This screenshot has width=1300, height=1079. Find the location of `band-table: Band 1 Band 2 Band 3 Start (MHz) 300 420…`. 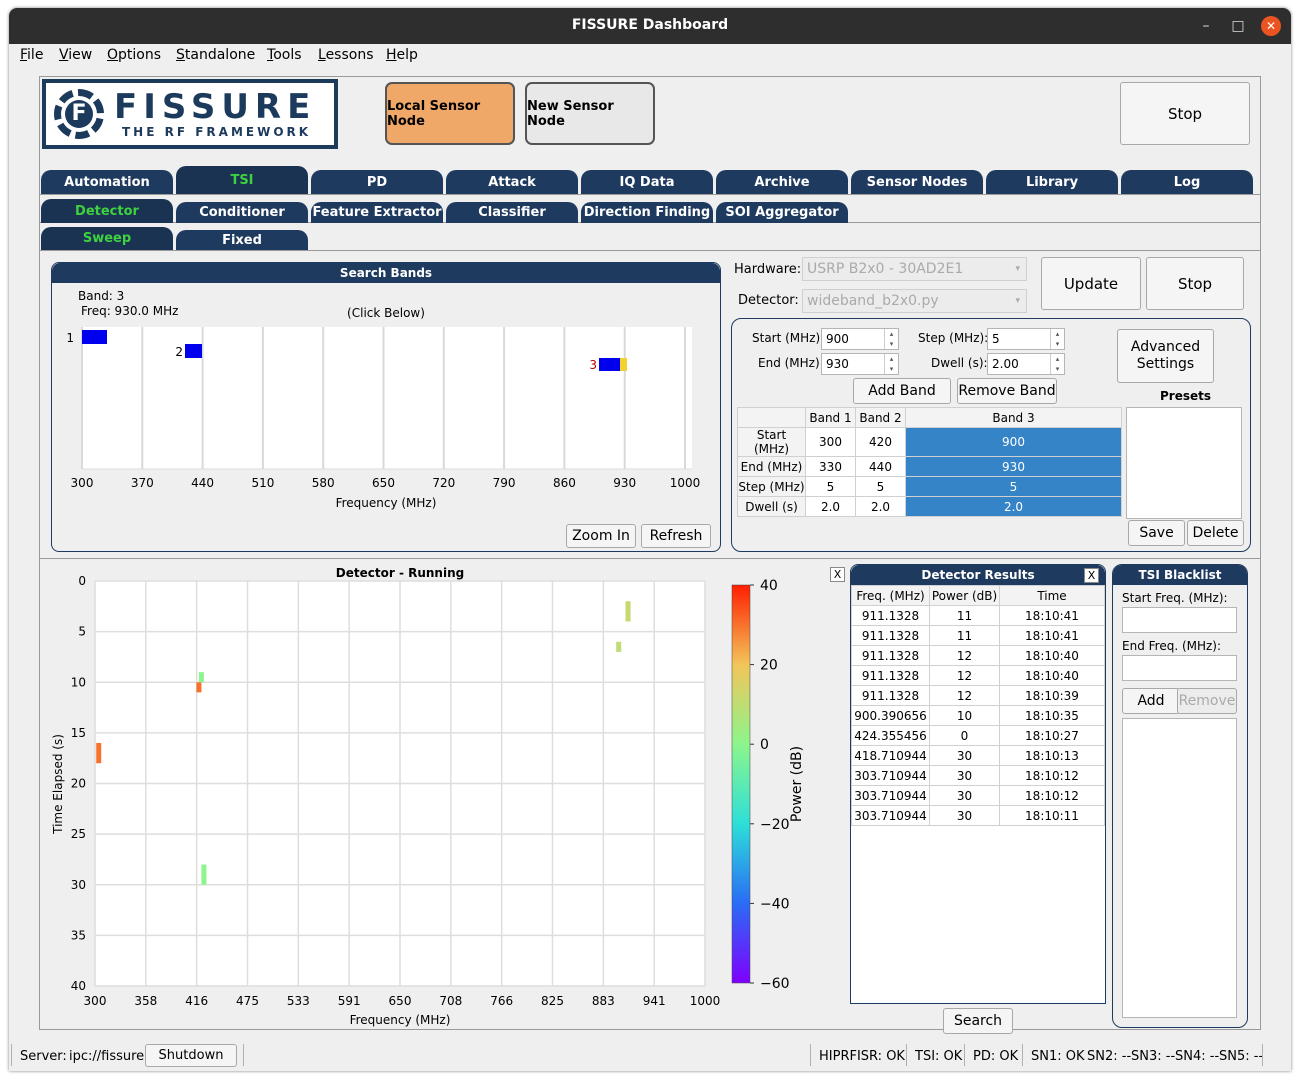

band-table: Band 1 Band 2 Band 3 Start (MHz) 300 420… is located at coordinates (929, 462).